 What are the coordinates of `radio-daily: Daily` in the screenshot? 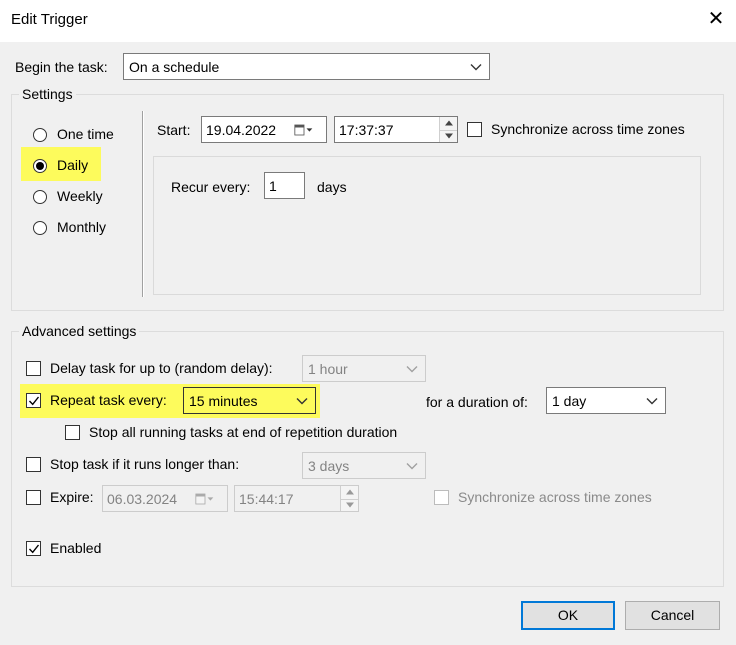 It's located at (68, 166).